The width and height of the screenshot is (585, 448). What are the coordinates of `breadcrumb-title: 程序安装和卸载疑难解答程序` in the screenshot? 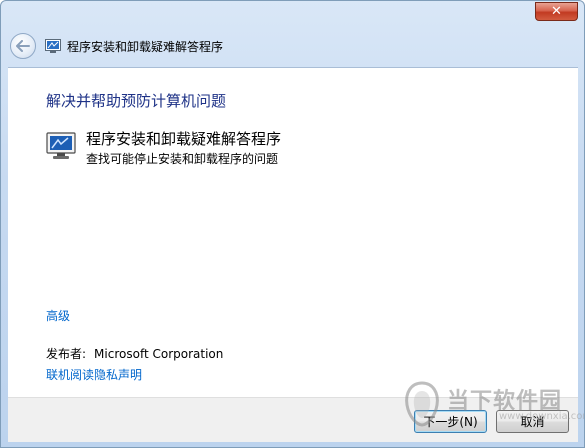 It's located at (145, 47).